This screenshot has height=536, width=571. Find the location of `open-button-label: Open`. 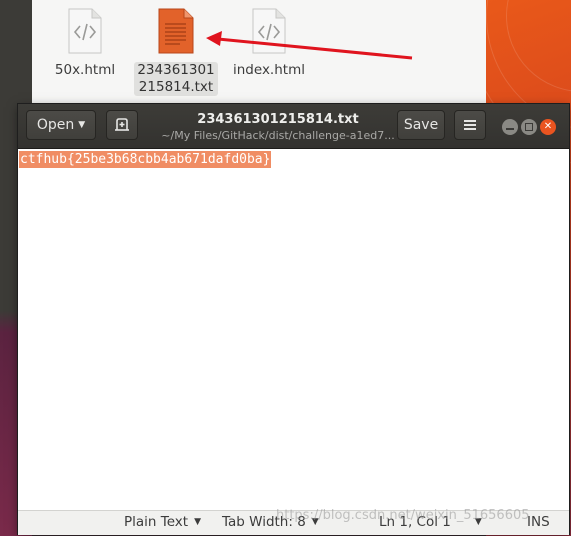

open-button-label: Open is located at coordinates (55, 125).